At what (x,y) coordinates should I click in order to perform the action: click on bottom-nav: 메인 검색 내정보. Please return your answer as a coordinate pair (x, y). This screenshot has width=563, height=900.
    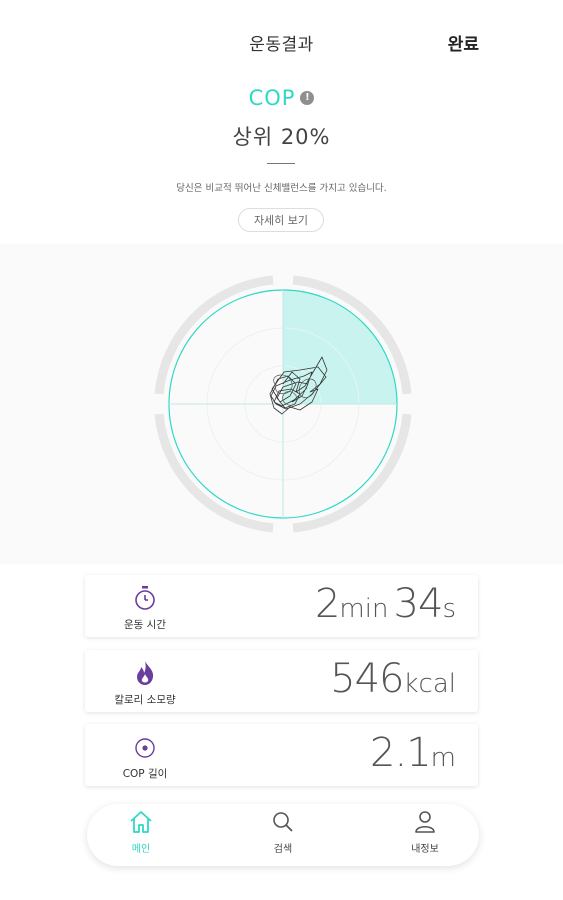
    Looking at the image, I should click on (283, 835).